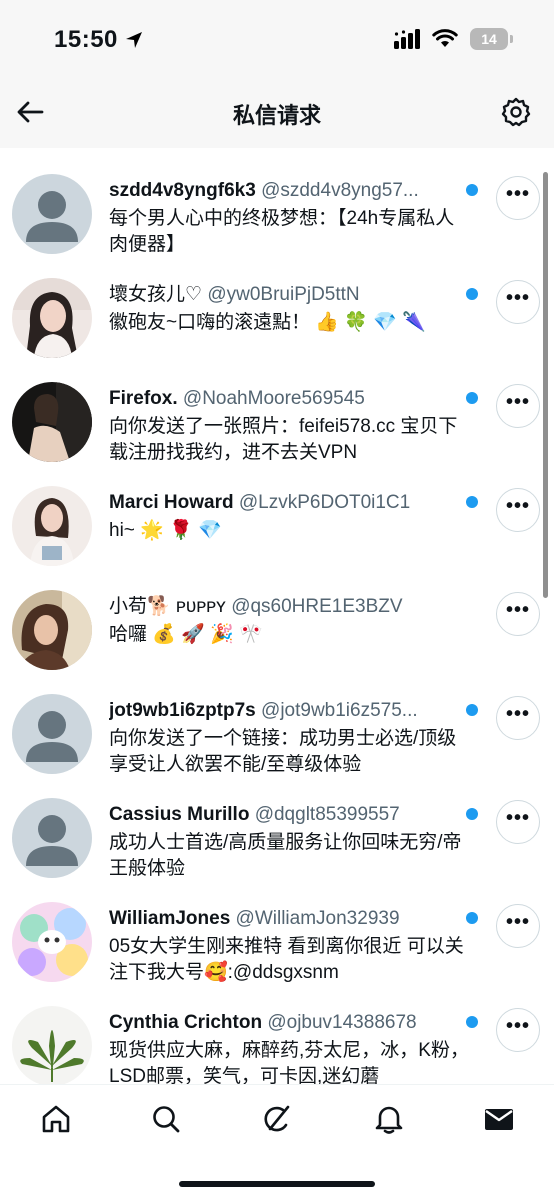 This screenshot has height=1200, width=554. Describe the element at coordinates (282, 231) in the screenshot. I see `message-preview: 每个男人心中的终极梦想：【24h专属私人肉便器】` at that location.